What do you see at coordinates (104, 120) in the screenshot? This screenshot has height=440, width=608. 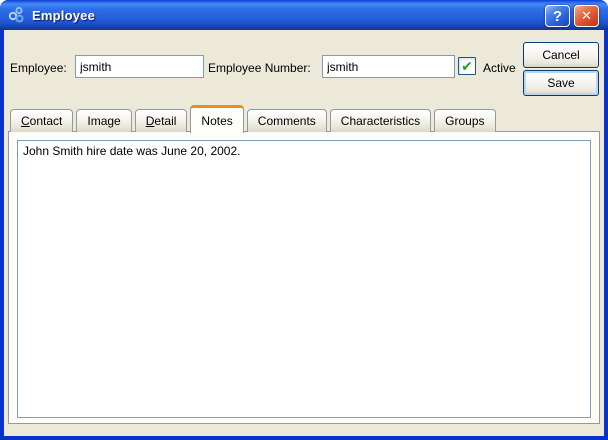 I see `tab-image: Image` at bounding box center [104, 120].